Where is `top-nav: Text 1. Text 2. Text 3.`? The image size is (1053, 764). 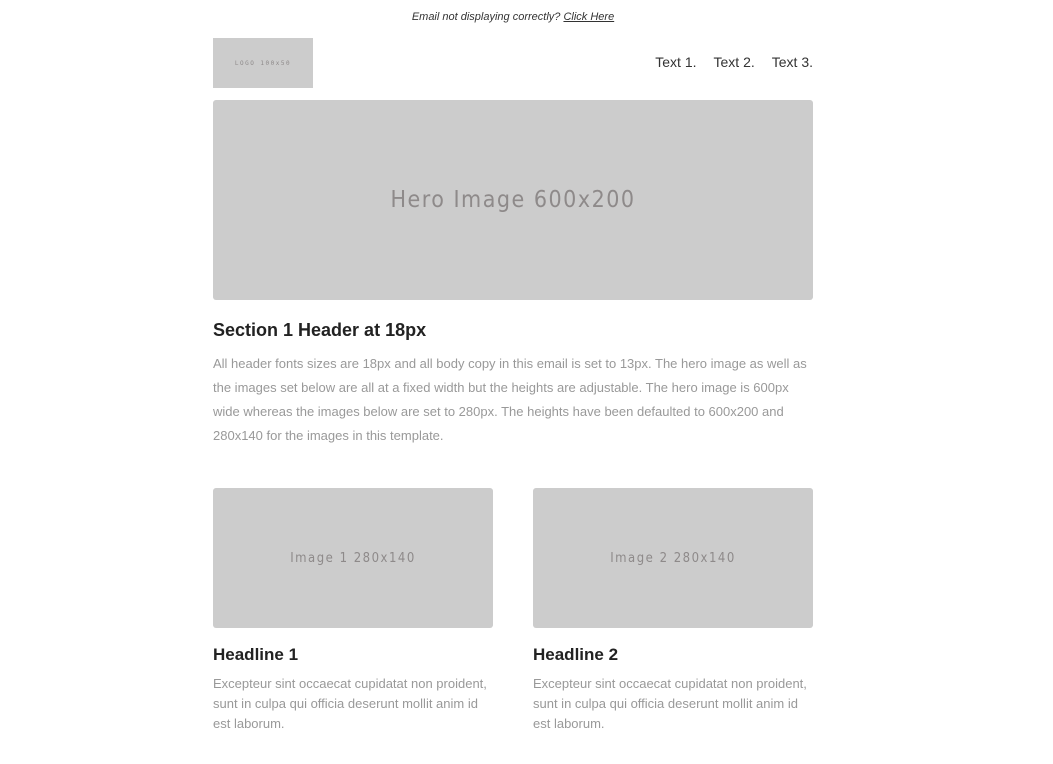
top-nav: Text 1. Text 2. Text 3. is located at coordinates (725, 62).